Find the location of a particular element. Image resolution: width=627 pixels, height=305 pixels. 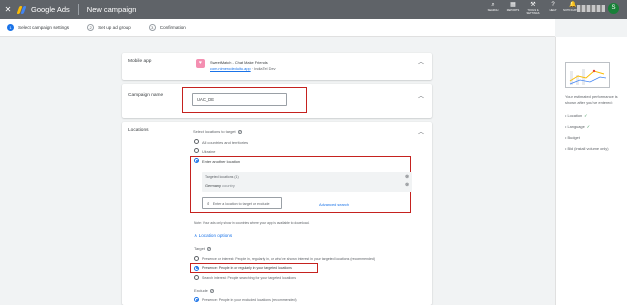

tool-label: HELP is located at coordinates (553, 10).